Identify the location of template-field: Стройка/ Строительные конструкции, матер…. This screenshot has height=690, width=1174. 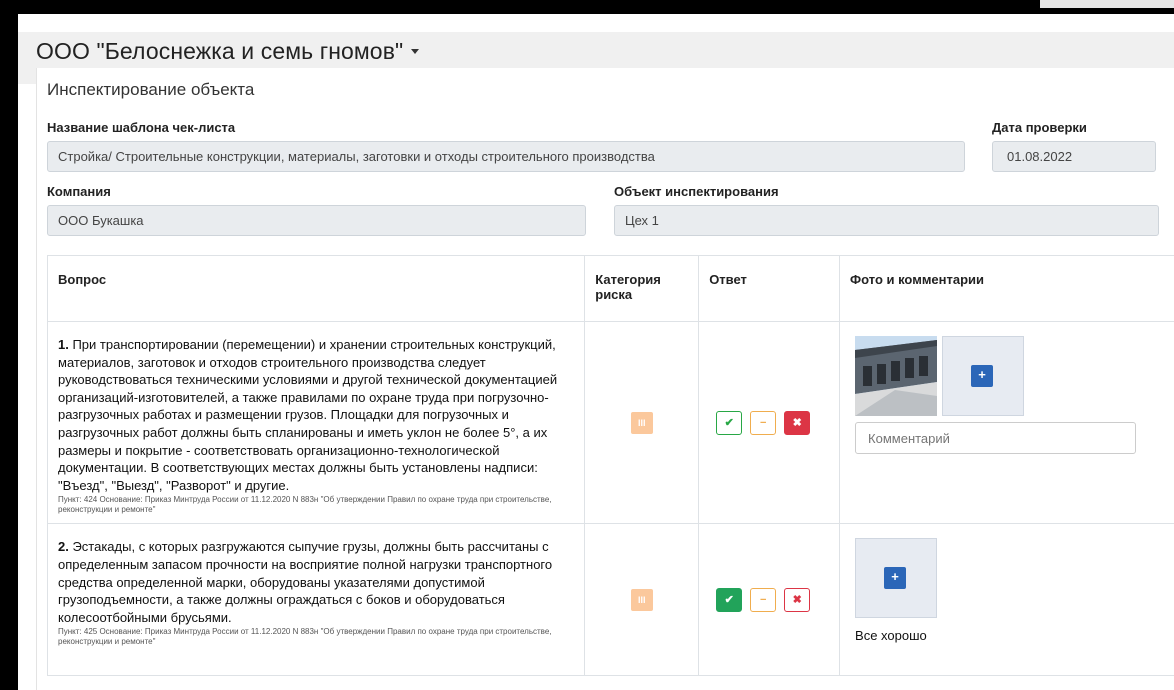
(506, 156).